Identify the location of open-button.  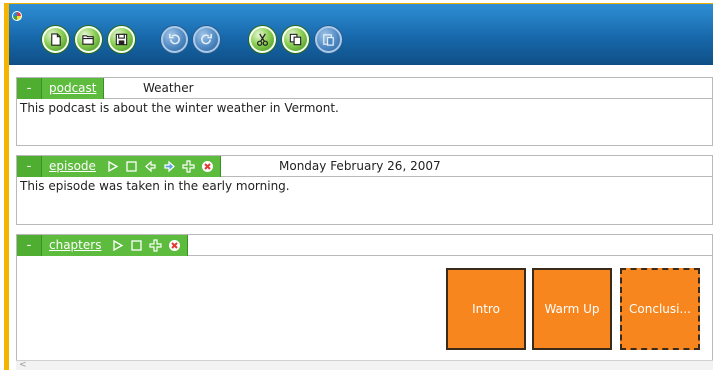
(88, 39).